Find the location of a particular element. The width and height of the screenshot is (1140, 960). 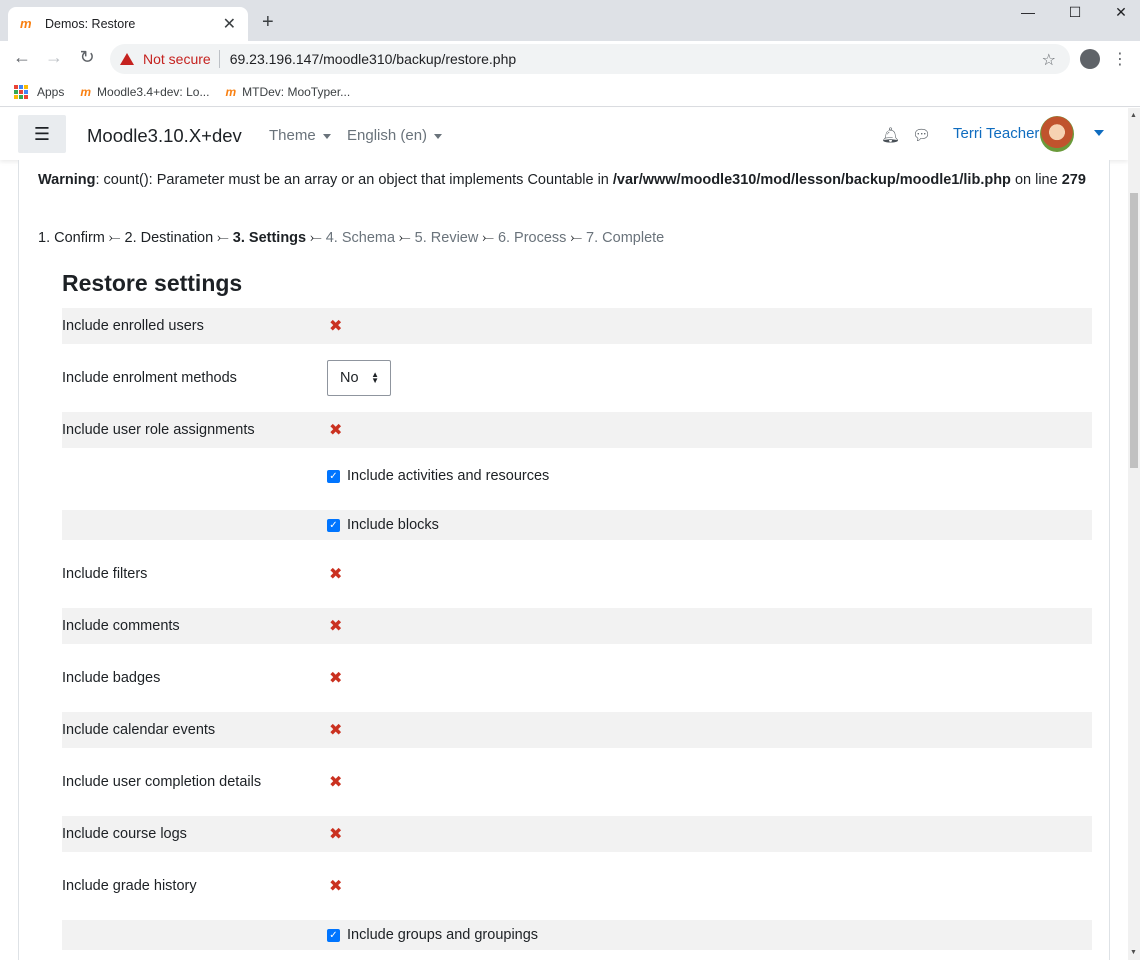

setting-label: Include user completion details is located at coordinates (162, 782).